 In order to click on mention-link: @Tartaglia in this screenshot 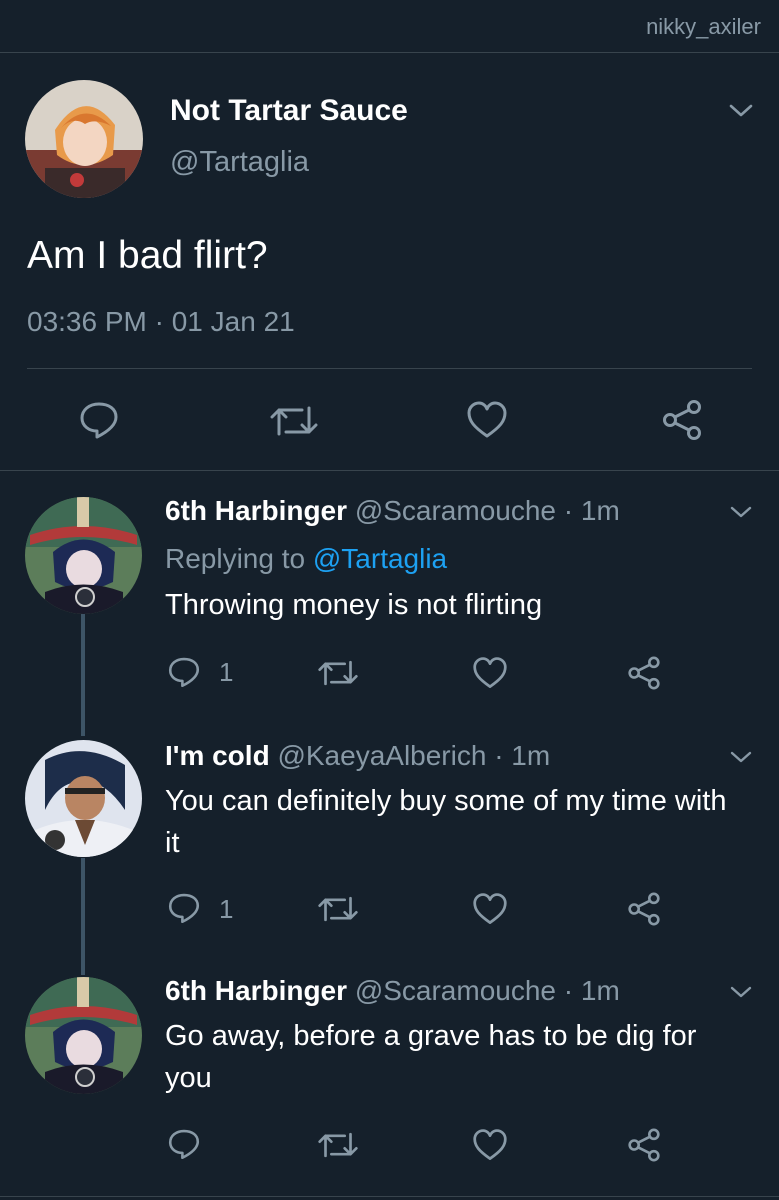, I will do `click(380, 558)`.